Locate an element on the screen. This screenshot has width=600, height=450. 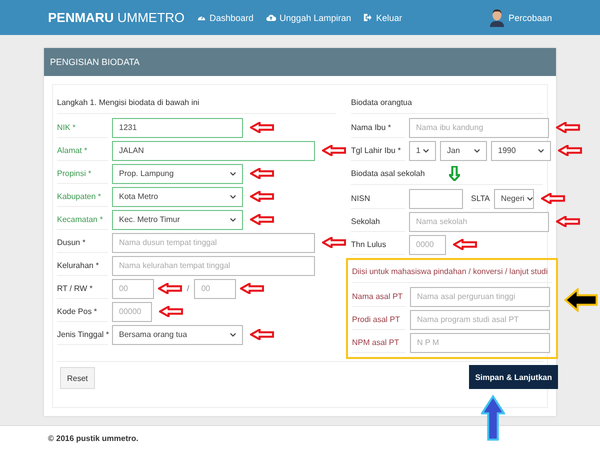
input-field: Nama sekolah is located at coordinates (479, 222).